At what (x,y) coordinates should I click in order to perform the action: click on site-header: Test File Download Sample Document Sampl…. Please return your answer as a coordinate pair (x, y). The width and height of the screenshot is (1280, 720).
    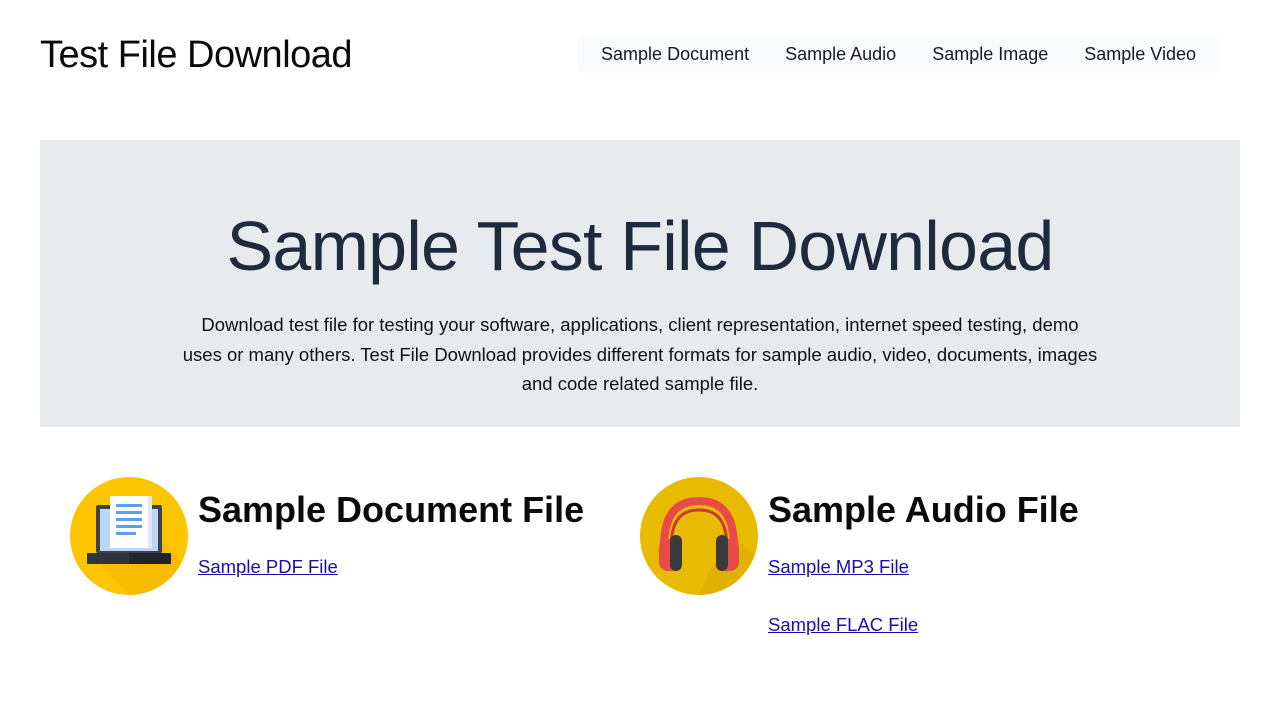
    Looking at the image, I should click on (640, 56).